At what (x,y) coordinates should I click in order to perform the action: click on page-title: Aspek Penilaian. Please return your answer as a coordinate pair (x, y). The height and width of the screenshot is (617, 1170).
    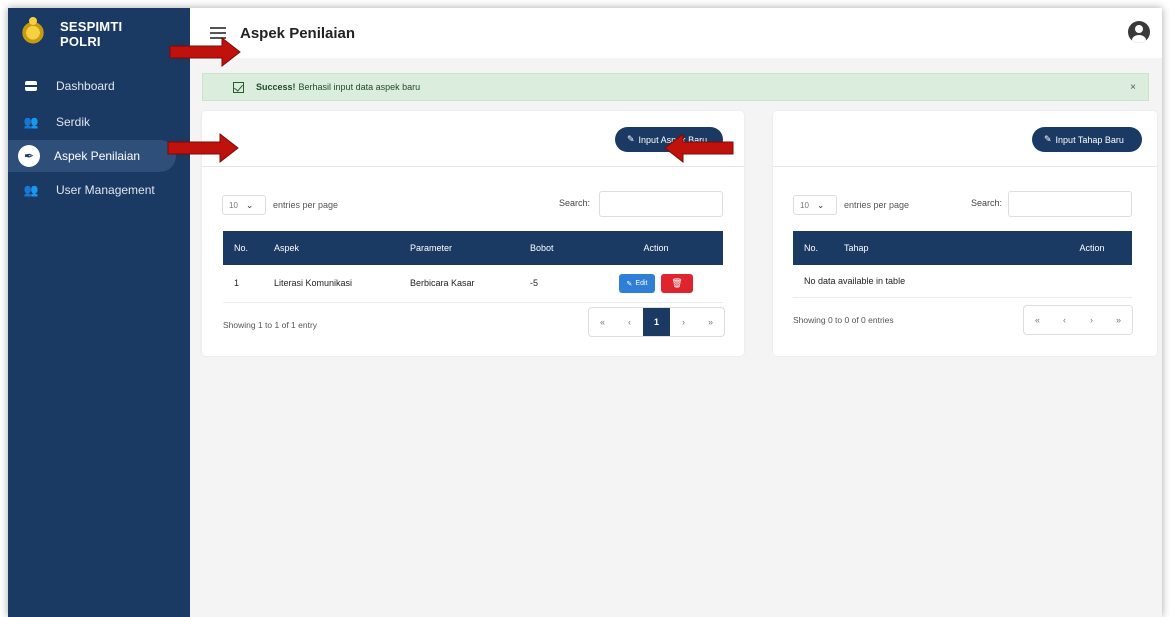
    Looking at the image, I should click on (298, 33).